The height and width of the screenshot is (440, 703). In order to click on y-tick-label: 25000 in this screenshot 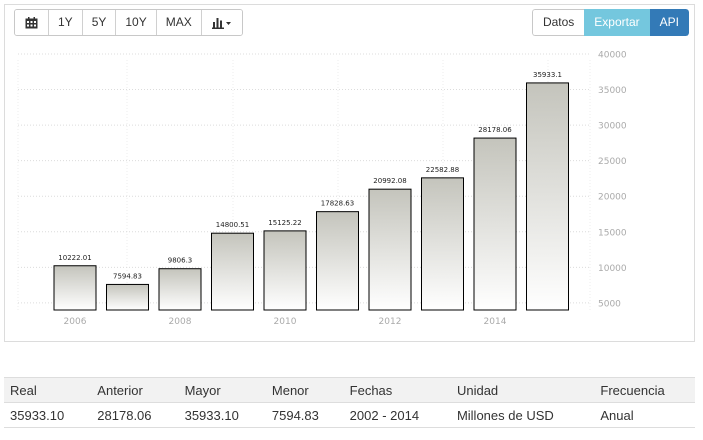, I will do `click(612, 162)`.